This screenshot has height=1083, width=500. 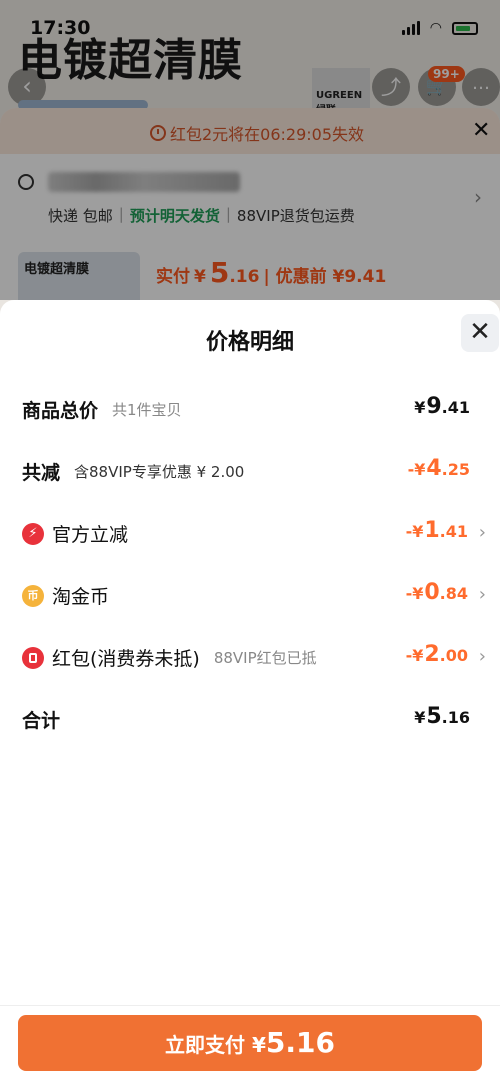 What do you see at coordinates (147, 410) in the screenshot?
I see `goods-count: 共1件宝贝` at bounding box center [147, 410].